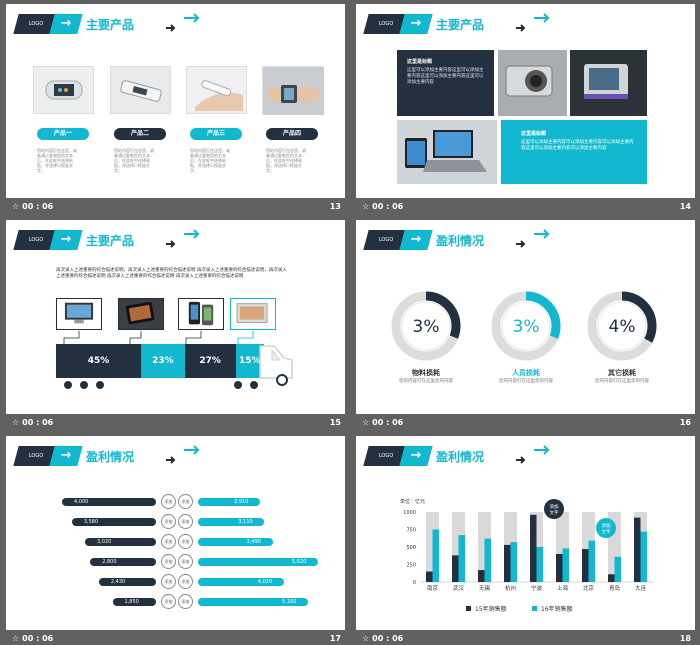  Describe the element at coordinates (335, 206) in the screenshot. I see `slide-number: 13` at that location.